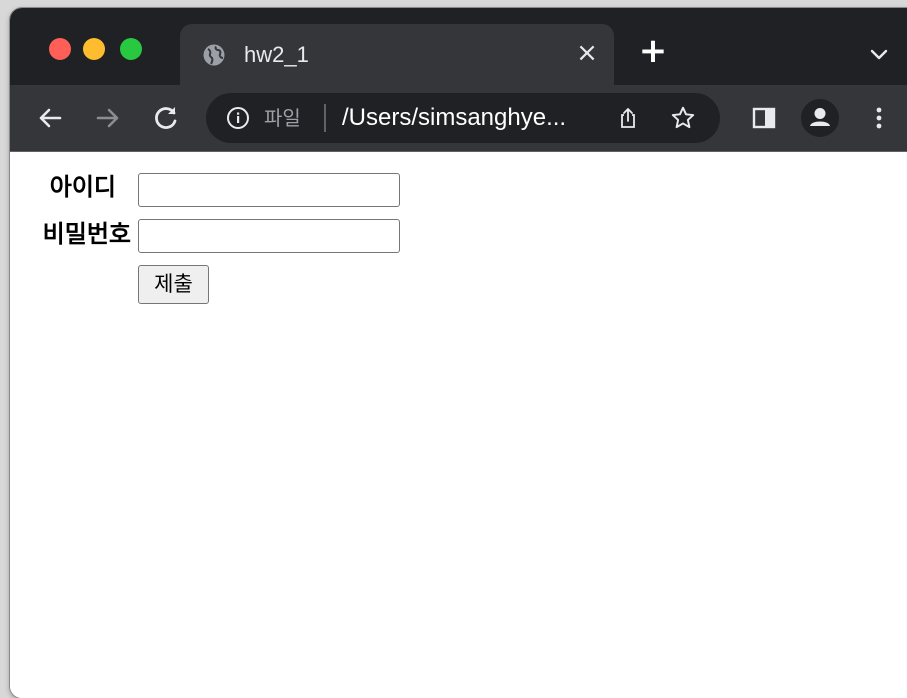  I want to click on title-bar: hw2_1 × +, so click(458, 46).